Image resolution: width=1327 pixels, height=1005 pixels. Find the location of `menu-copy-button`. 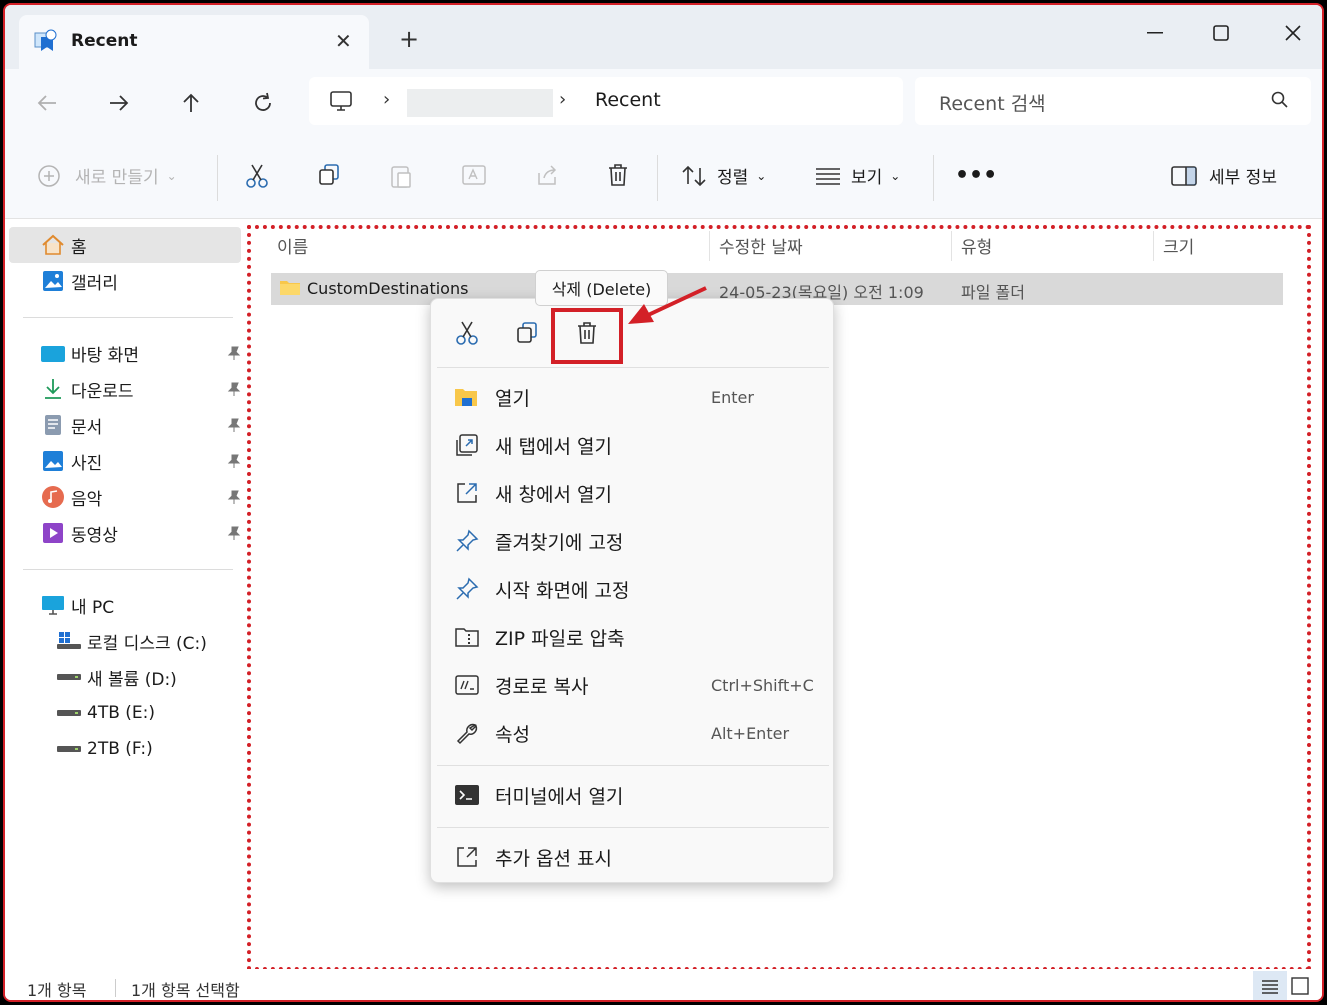

menu-copy-button is located at coordinates (527, 333).